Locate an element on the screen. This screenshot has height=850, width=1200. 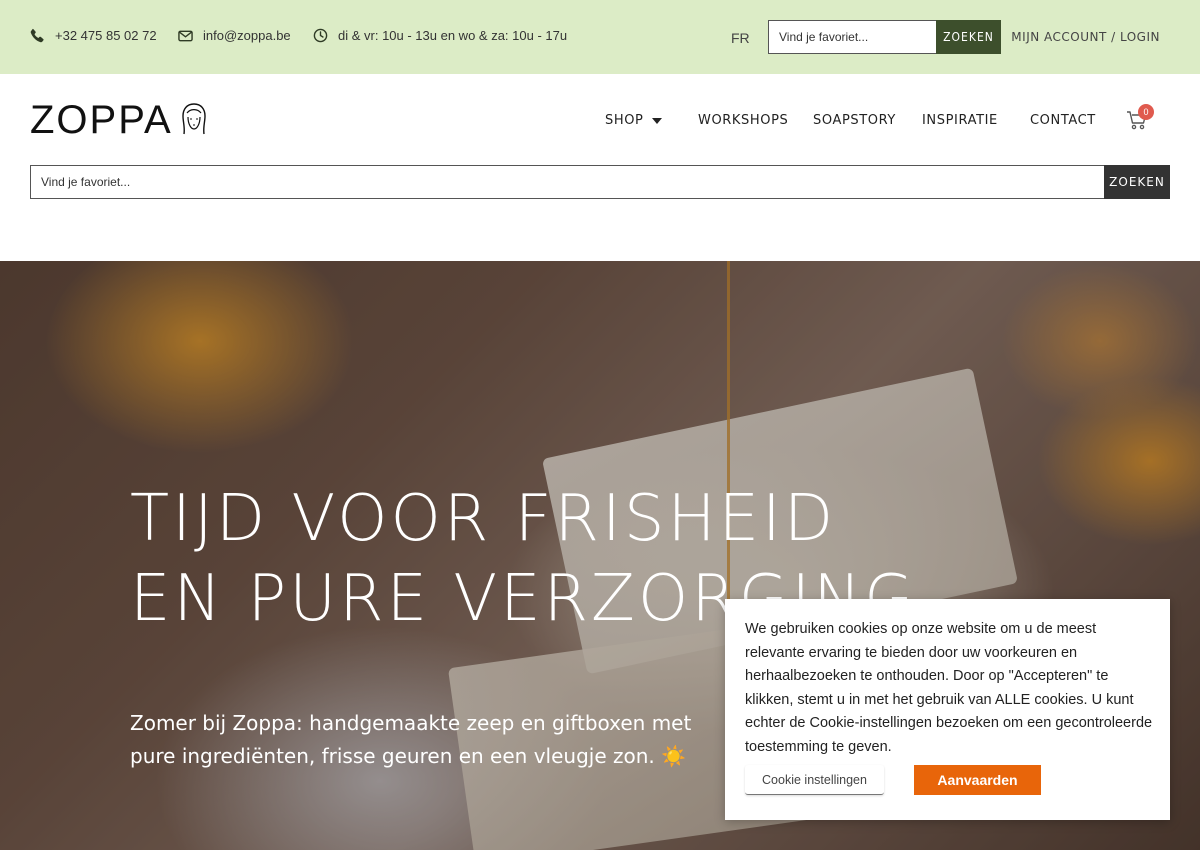
phone-number: +32 475 85 02 72 is located at coordinates (106, 35).